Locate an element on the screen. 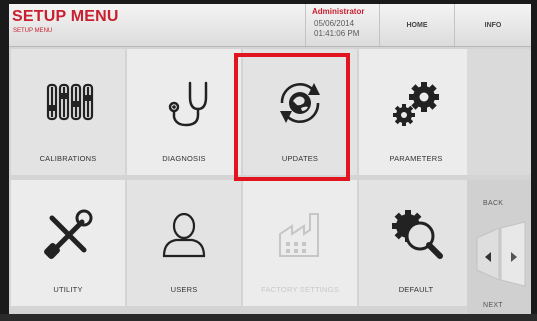 This screenshot has width=537, height=321. highlight-frame is located at coordinates (292, 117).